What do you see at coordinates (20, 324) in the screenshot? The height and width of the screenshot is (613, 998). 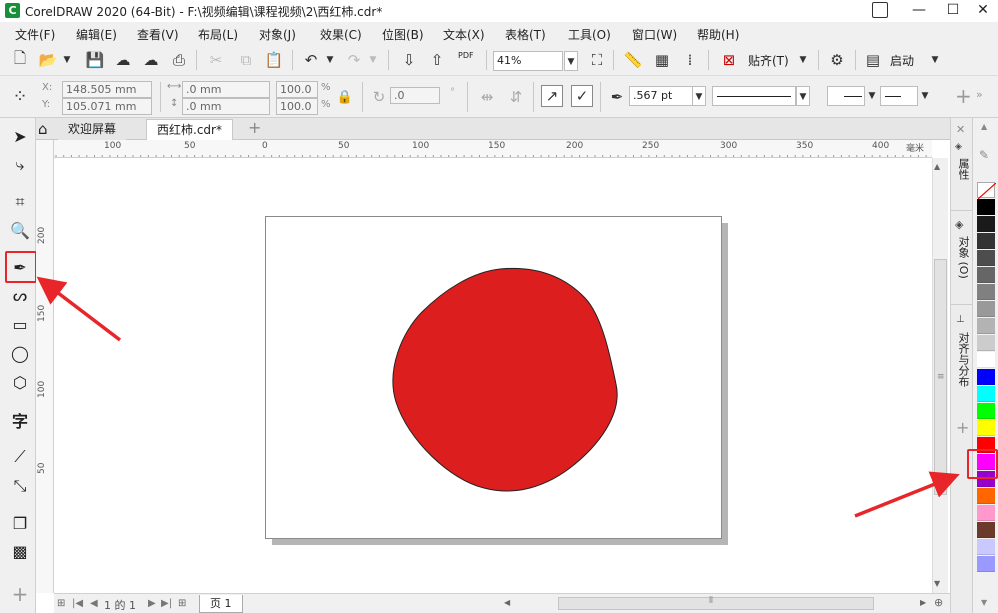 I see `rectangle-tool-icon: ▭` at bounding box center [20, 324].